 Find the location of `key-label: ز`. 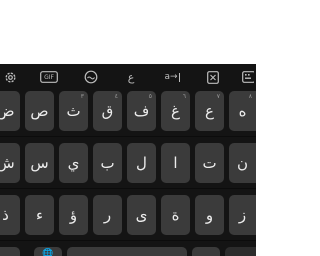

key-label: ز is located at coordinates (242, 214).